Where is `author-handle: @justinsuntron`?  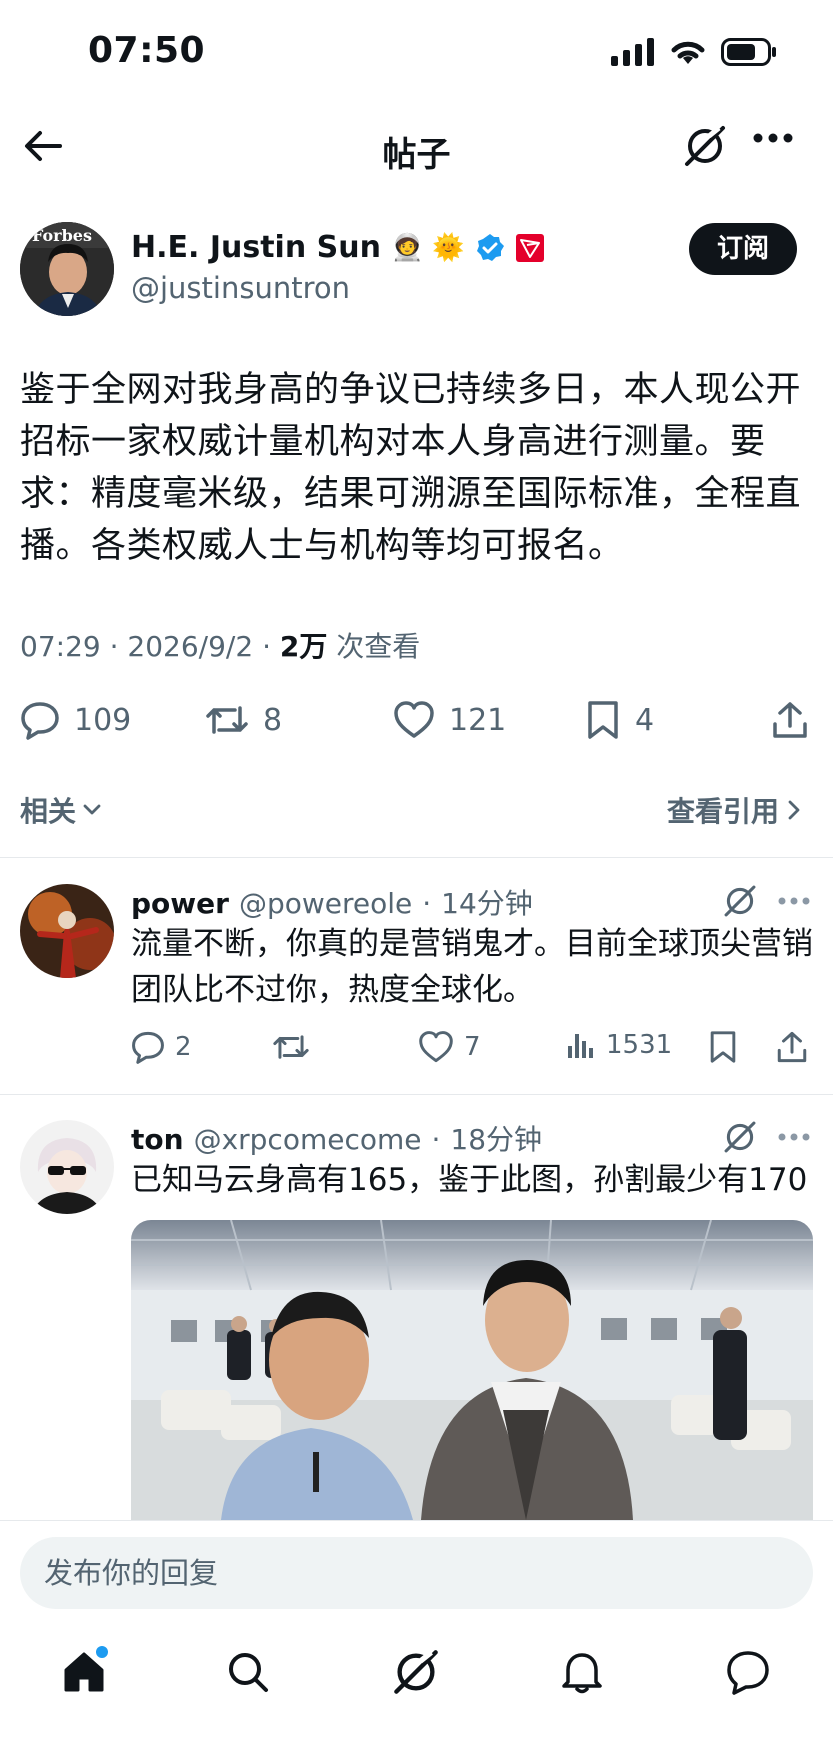 author-handle: @justinsuntron is located at coordinates (240, 288).